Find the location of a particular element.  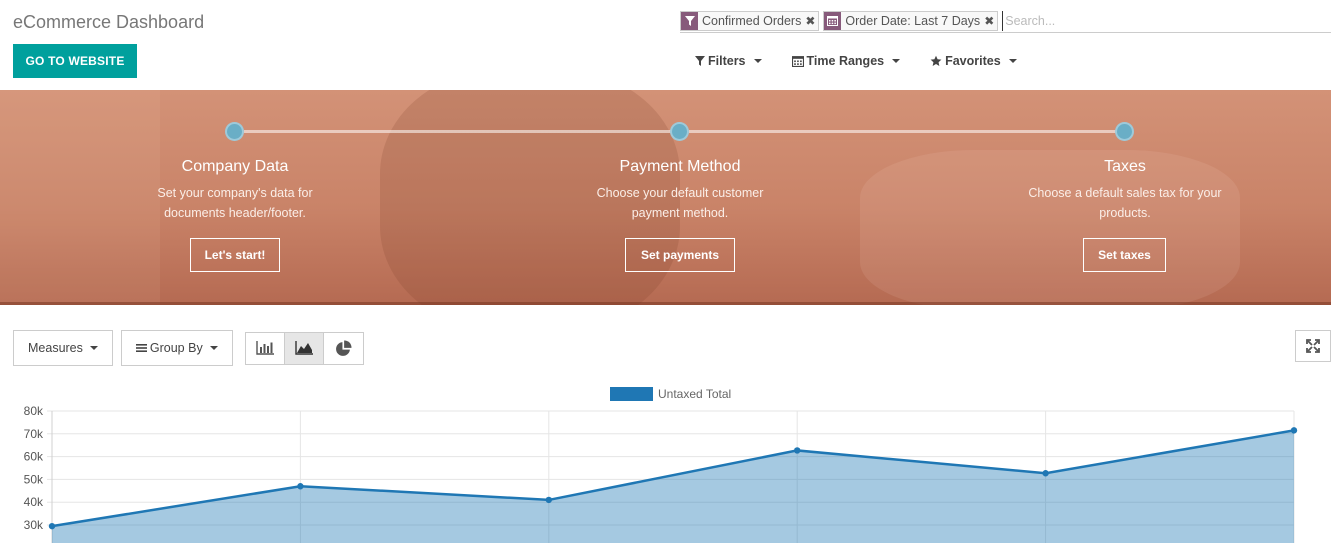

step-title: Taxes is located at coordinates (1125, 166).